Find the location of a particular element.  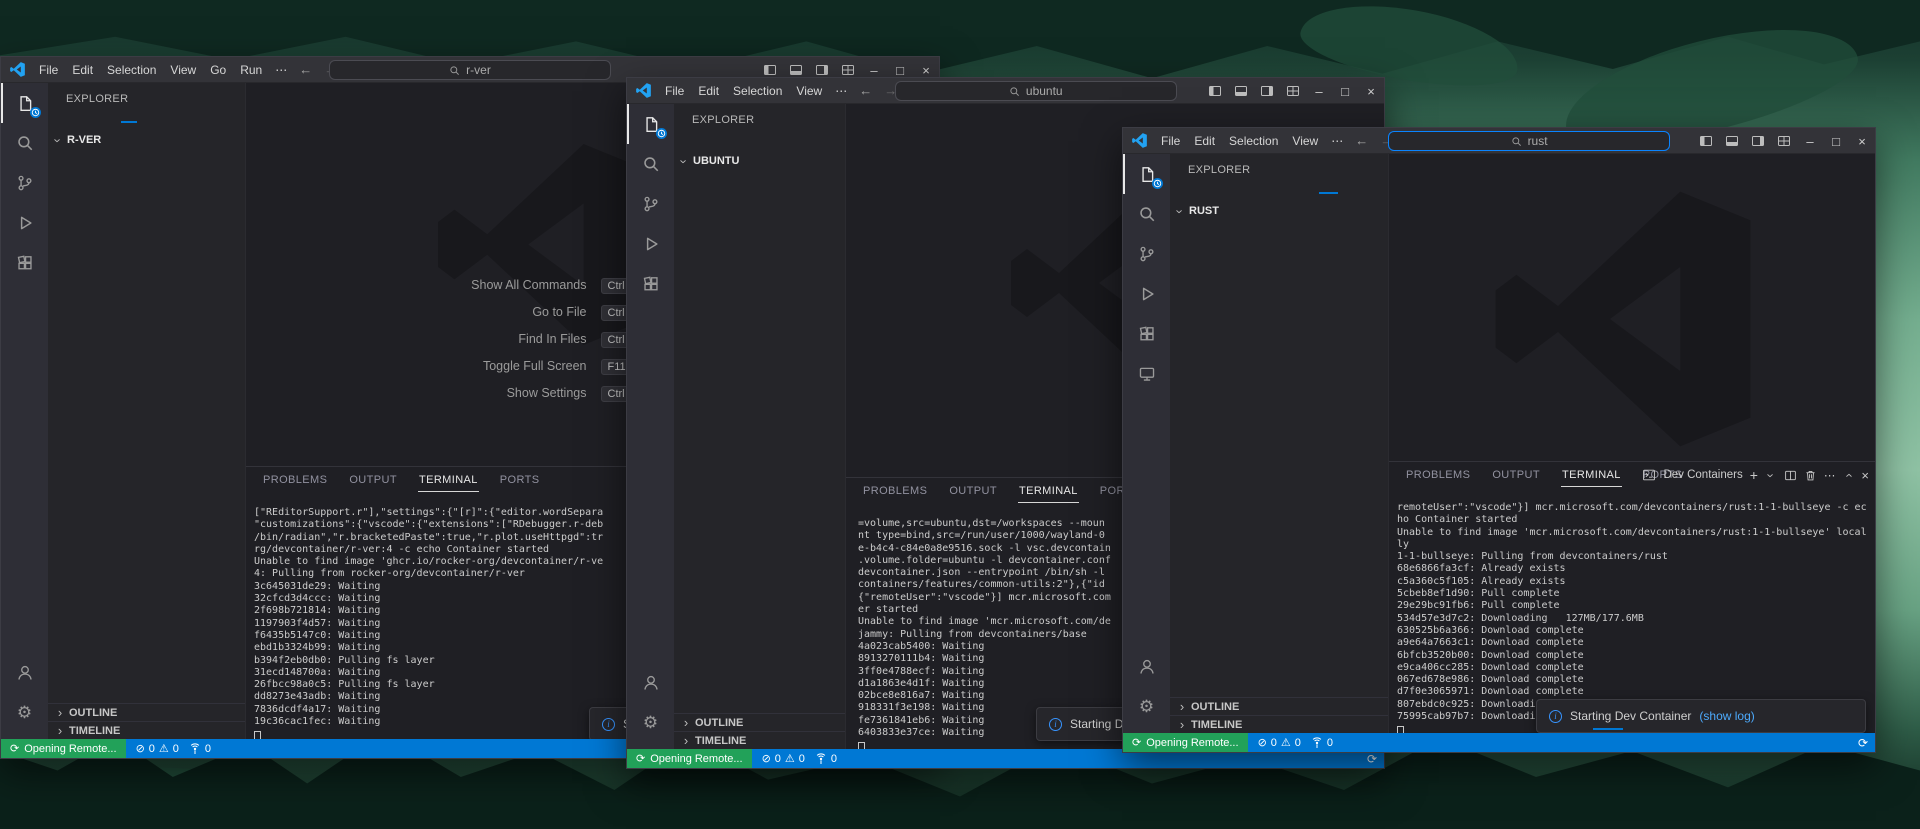

menu-item: Run is located at coordinates (251, 70).